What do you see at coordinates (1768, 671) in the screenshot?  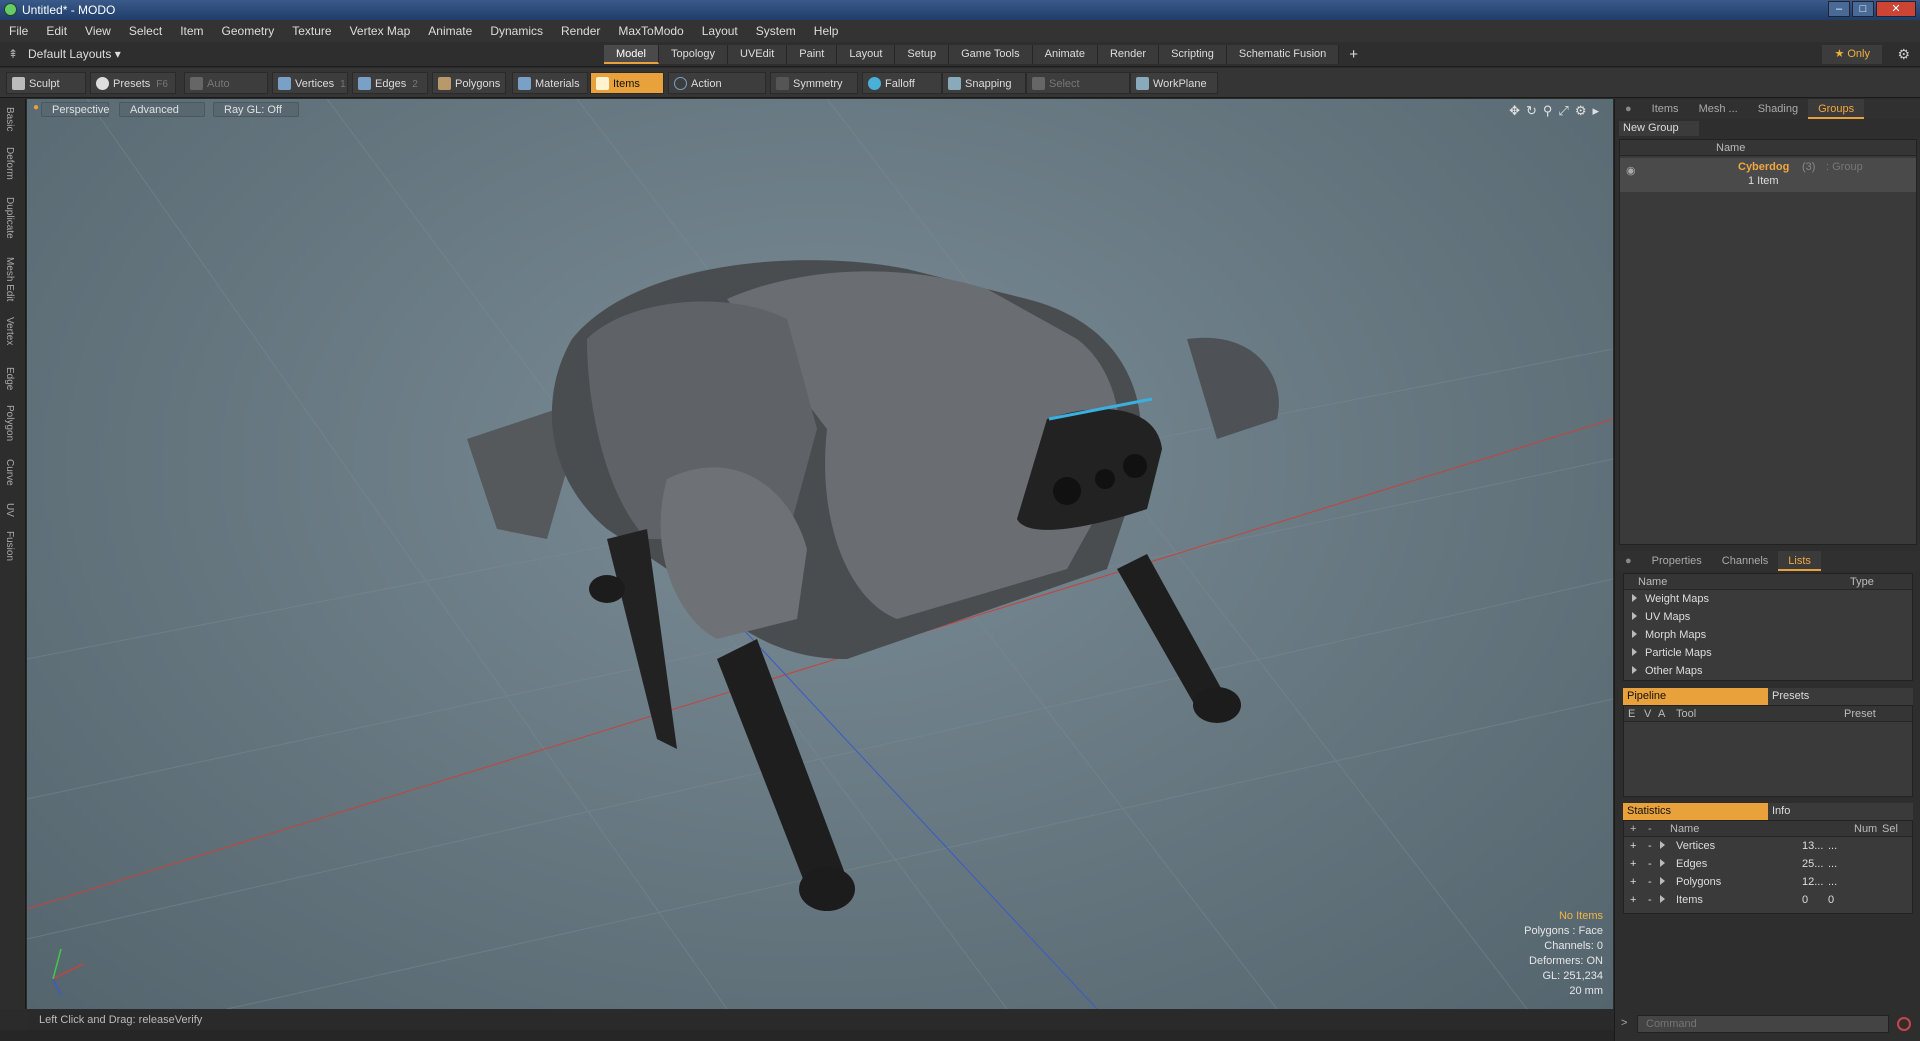 I see `list-item: Other Maps` at bounding box center [1768, 671].